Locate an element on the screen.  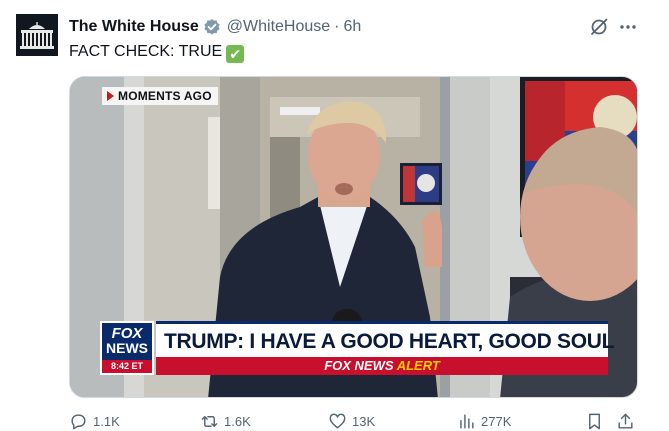
retweet-icon is located at coordinates (209, 421).